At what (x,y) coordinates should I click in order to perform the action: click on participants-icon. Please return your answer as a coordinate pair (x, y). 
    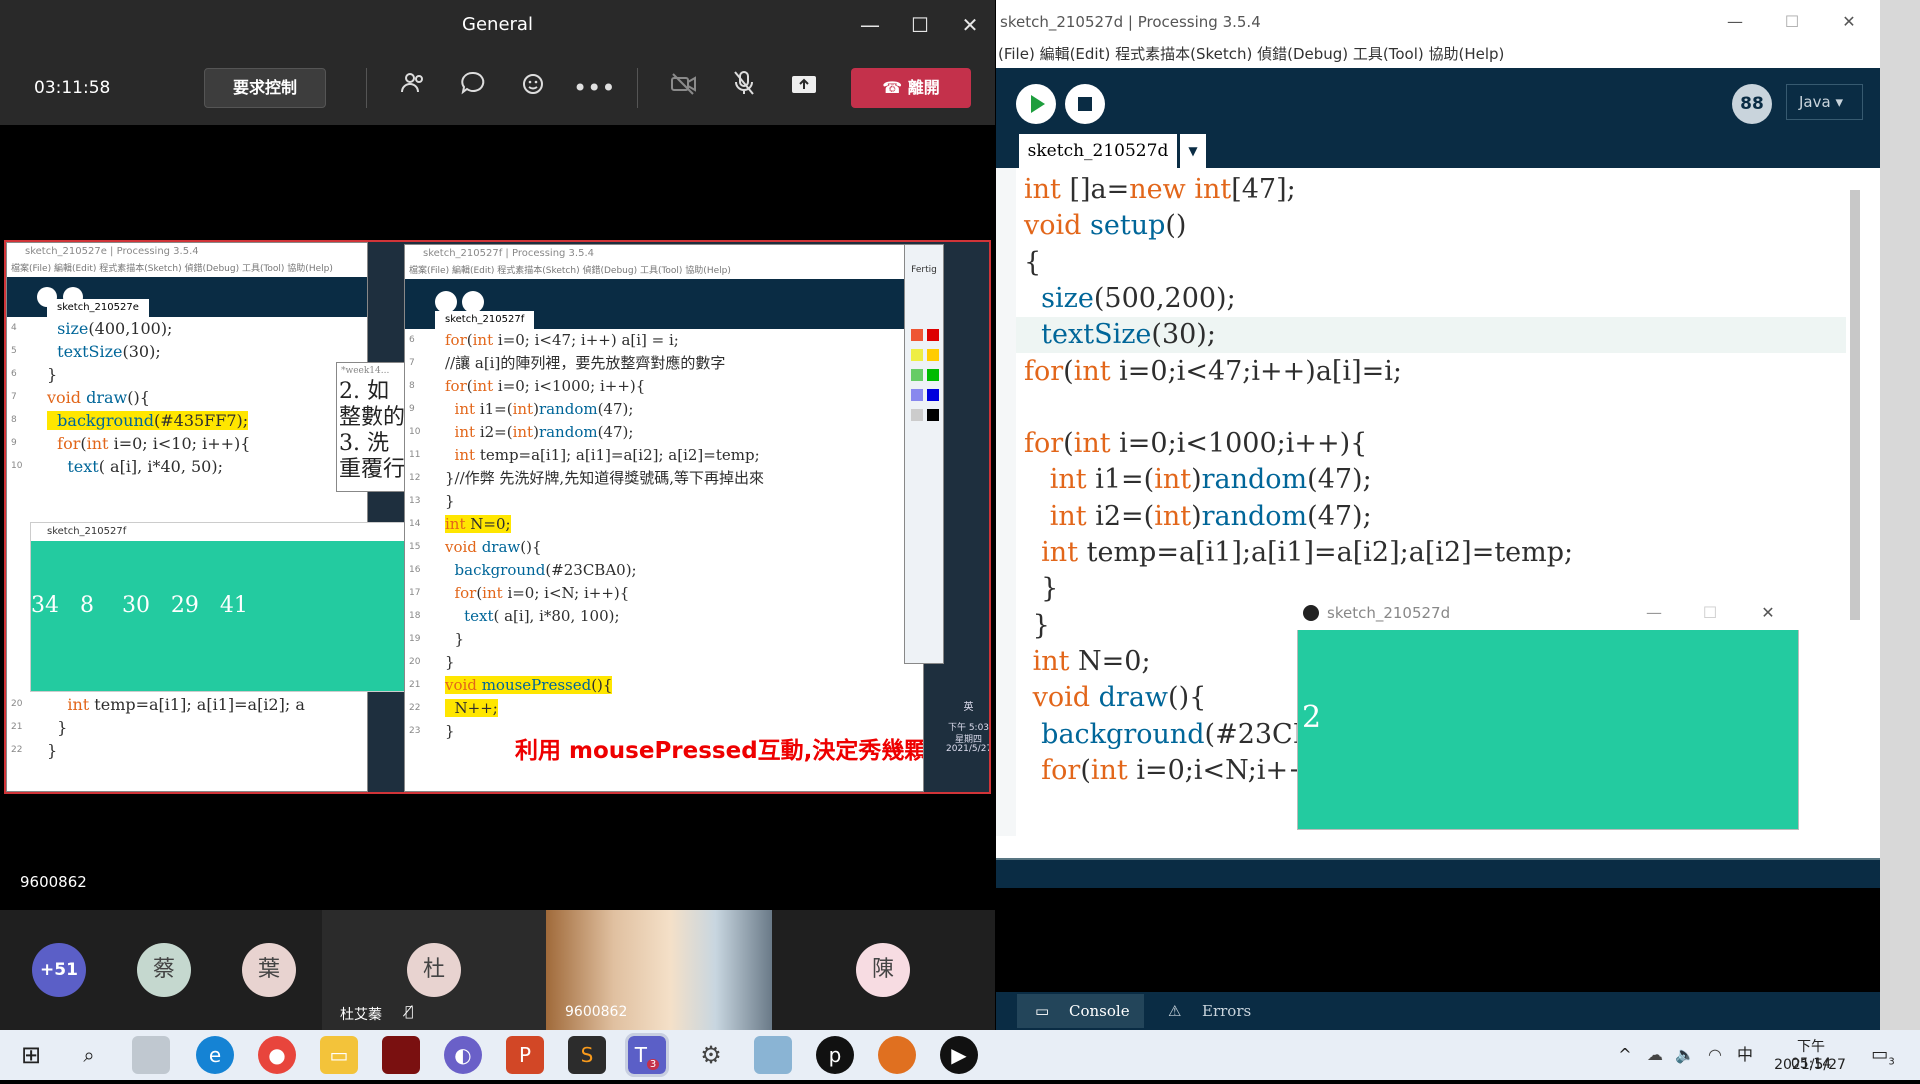
    Looking at the image, I should click on (413, 88).